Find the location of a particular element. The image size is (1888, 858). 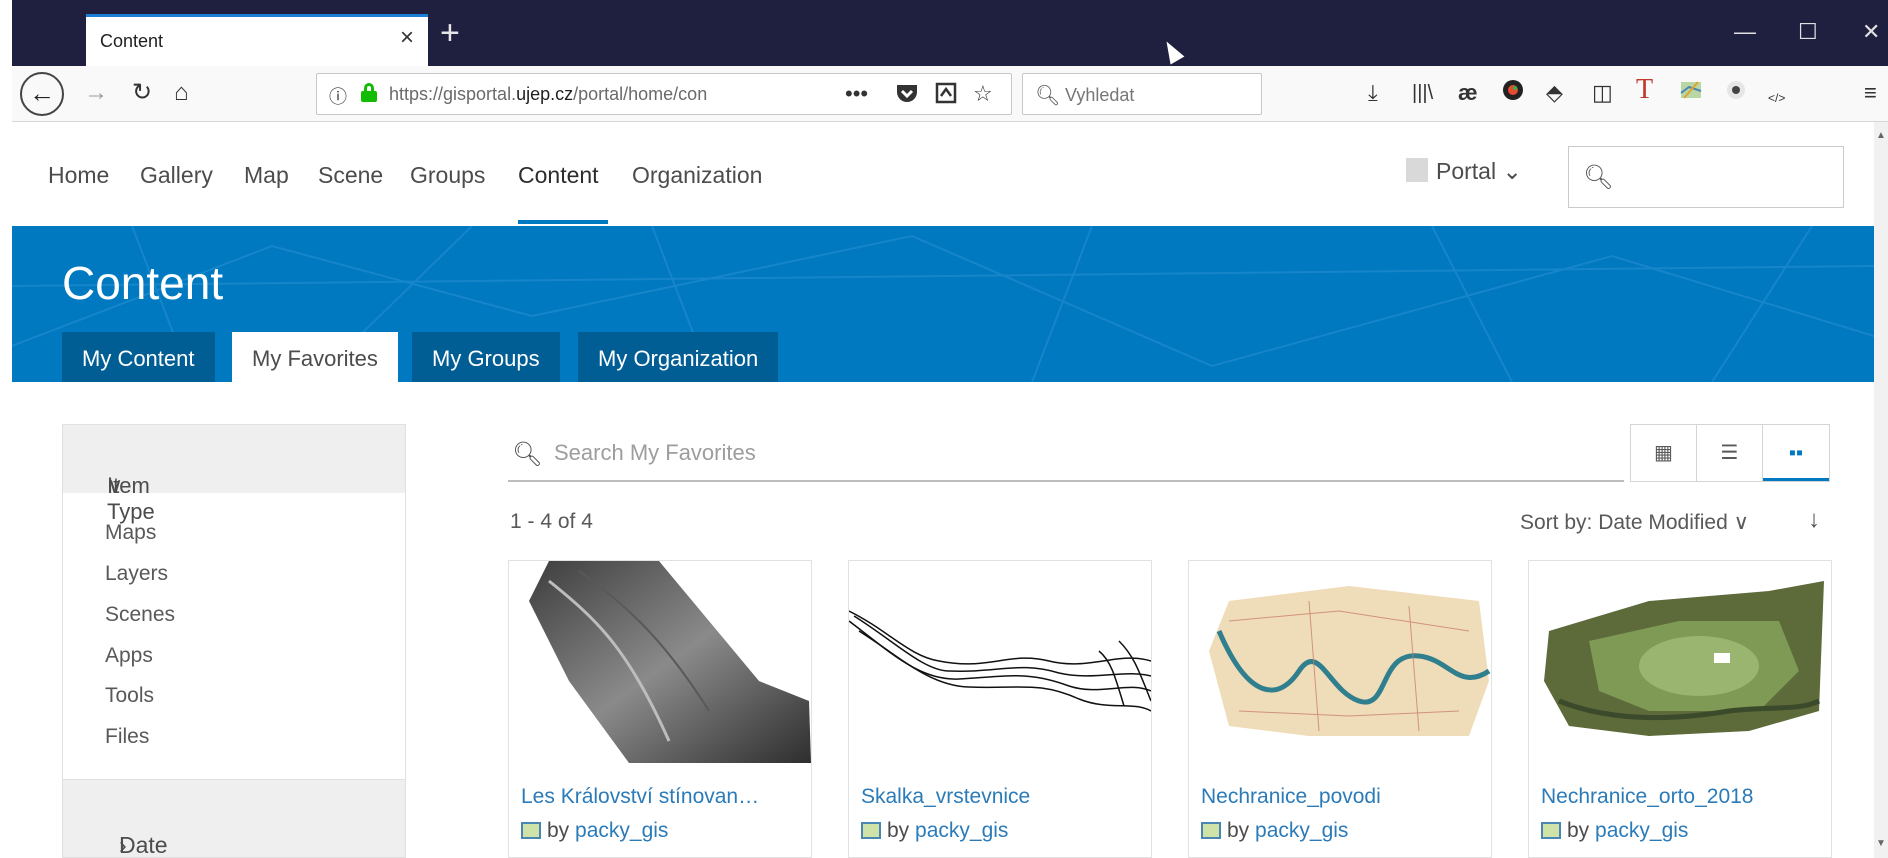

item-card: Skalka_vrstevnice by packy_gis is located at coordinates (1000, 709).